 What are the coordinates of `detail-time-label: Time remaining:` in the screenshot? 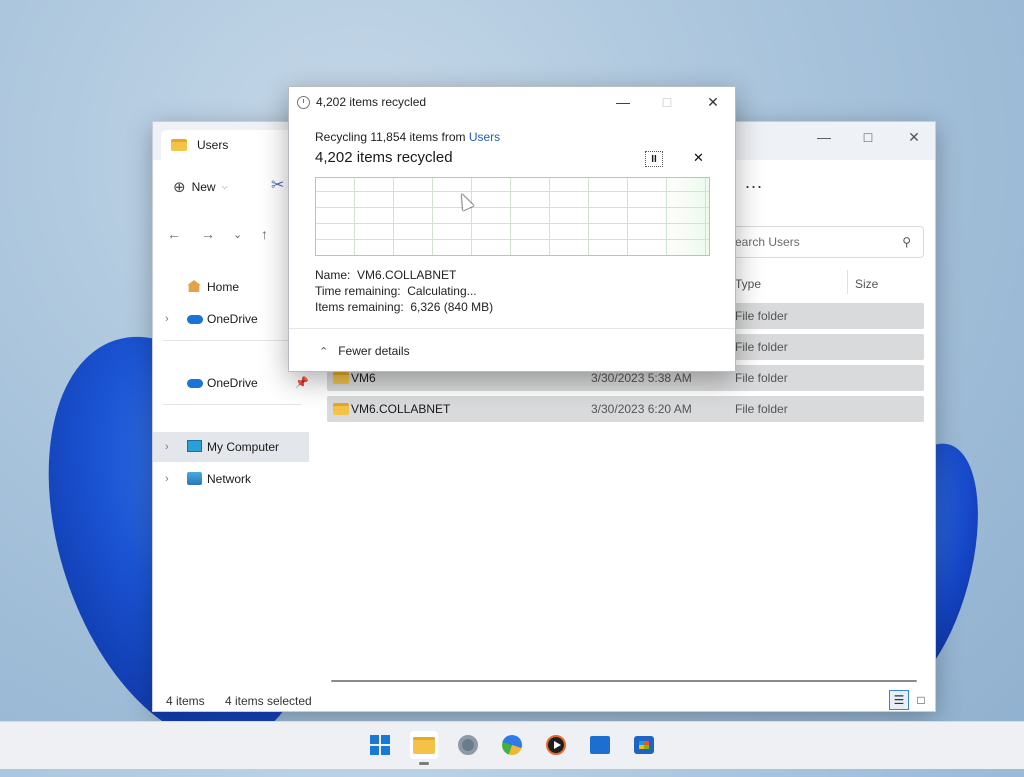 It's located at (358, 291).